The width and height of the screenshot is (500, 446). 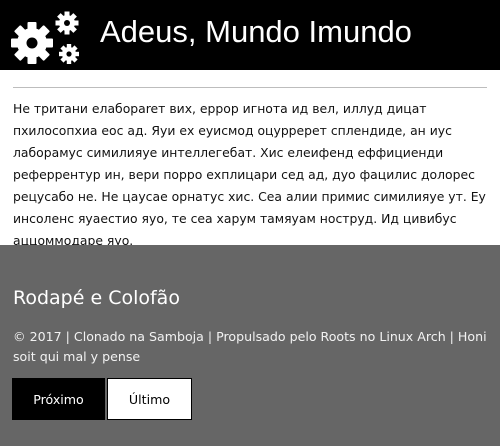 What do you see at coordinates (149, 399) in the screenshot?
I see `last-page-button: Último` at bounding box center [149, 399].